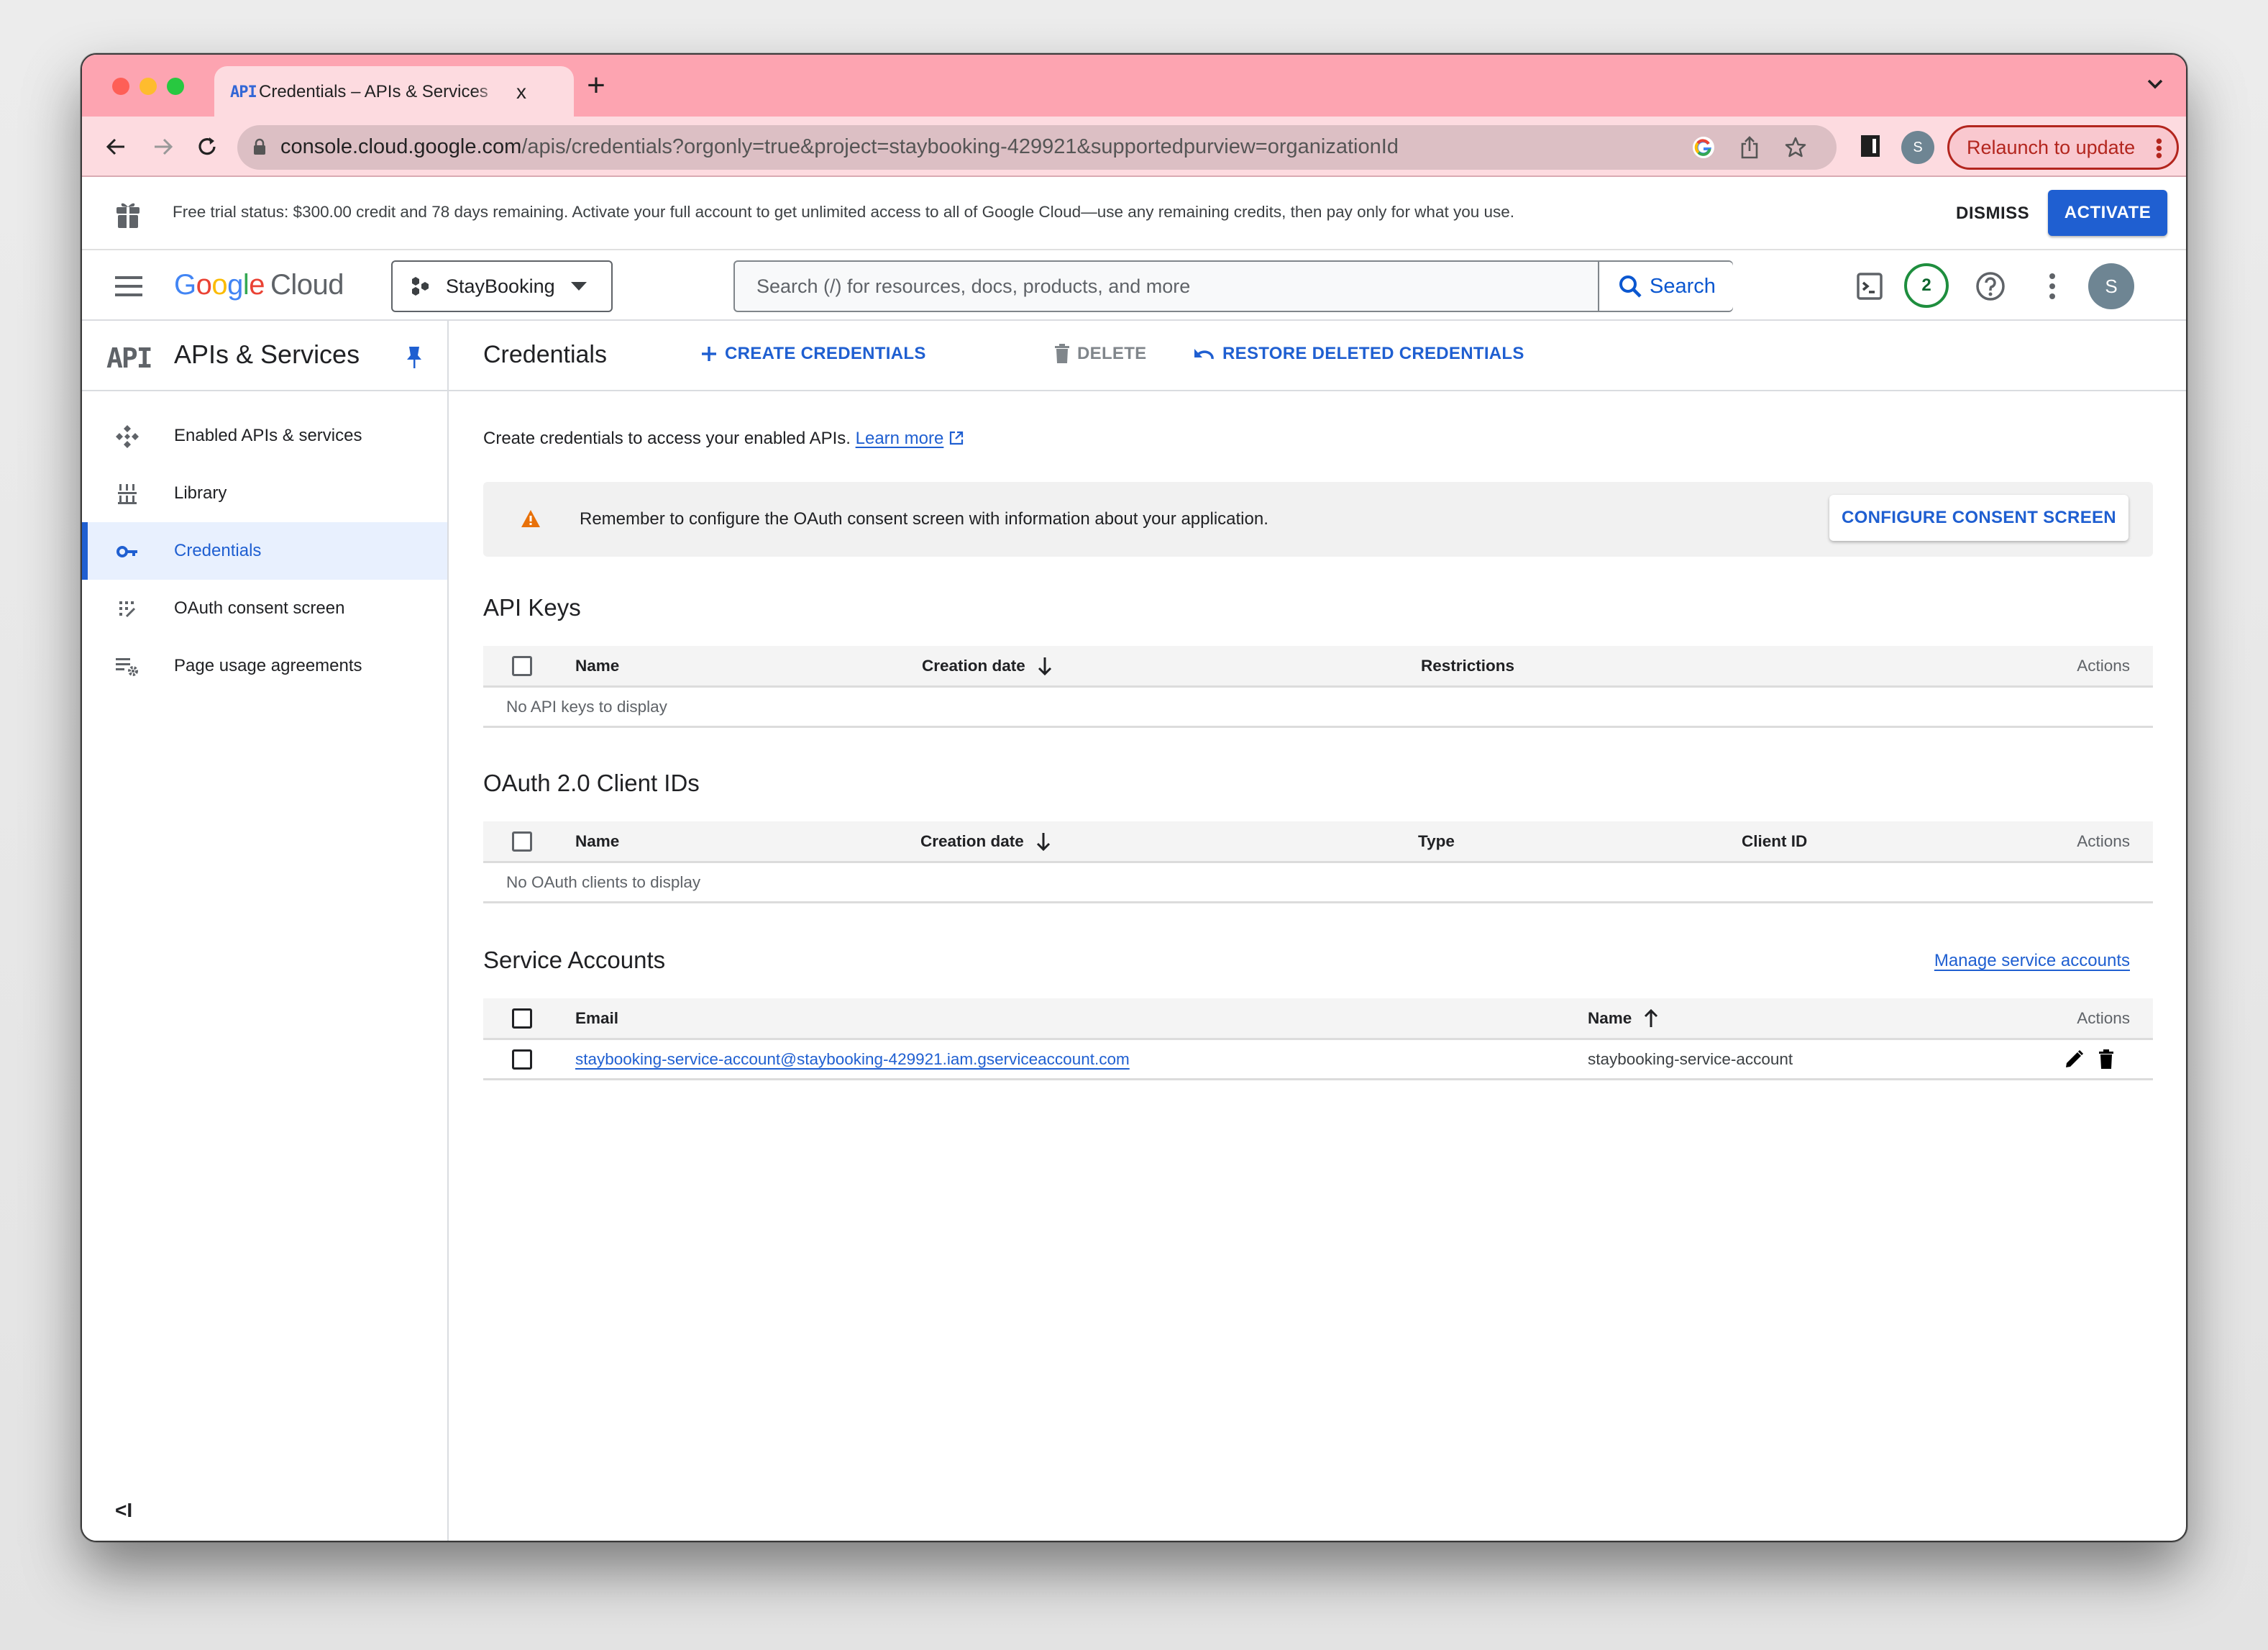  Describe the element at coordinates (2052, 286) in the screenshot. I see `more-options-icon` at that location.